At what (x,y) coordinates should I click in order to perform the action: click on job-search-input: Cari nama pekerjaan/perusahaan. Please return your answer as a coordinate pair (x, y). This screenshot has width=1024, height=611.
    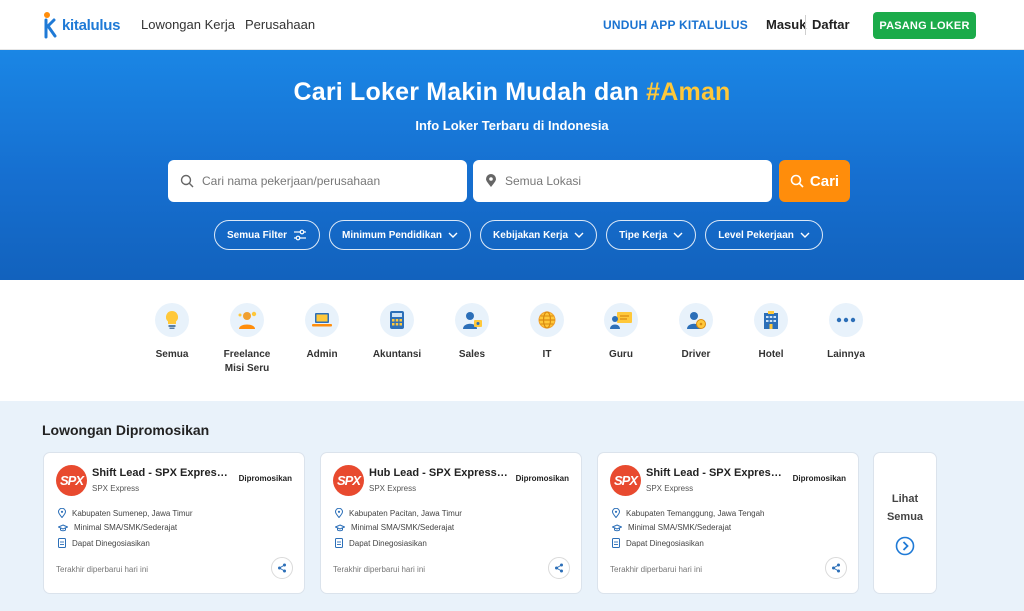
    Looking at the image, I should click on (317, 181).